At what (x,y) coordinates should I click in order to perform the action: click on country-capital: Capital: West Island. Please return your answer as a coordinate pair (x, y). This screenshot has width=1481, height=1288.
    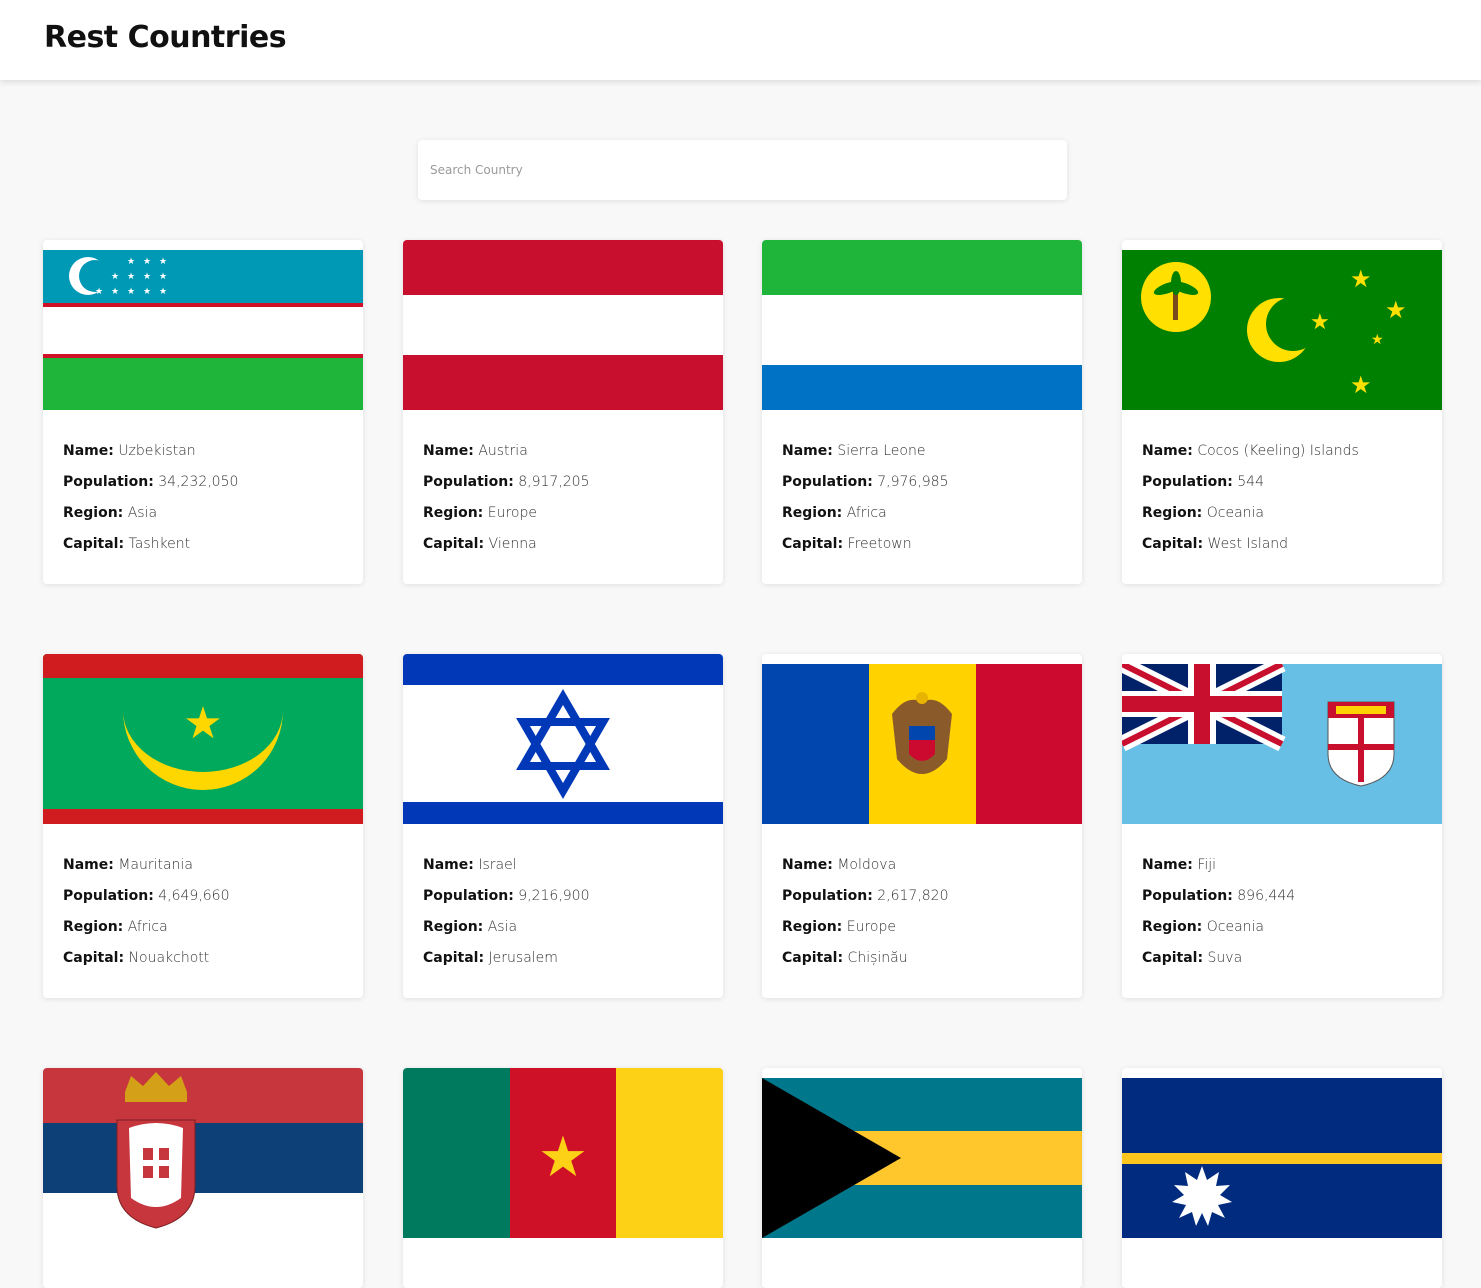
    Looking at the image, I should click on (1215, 544).